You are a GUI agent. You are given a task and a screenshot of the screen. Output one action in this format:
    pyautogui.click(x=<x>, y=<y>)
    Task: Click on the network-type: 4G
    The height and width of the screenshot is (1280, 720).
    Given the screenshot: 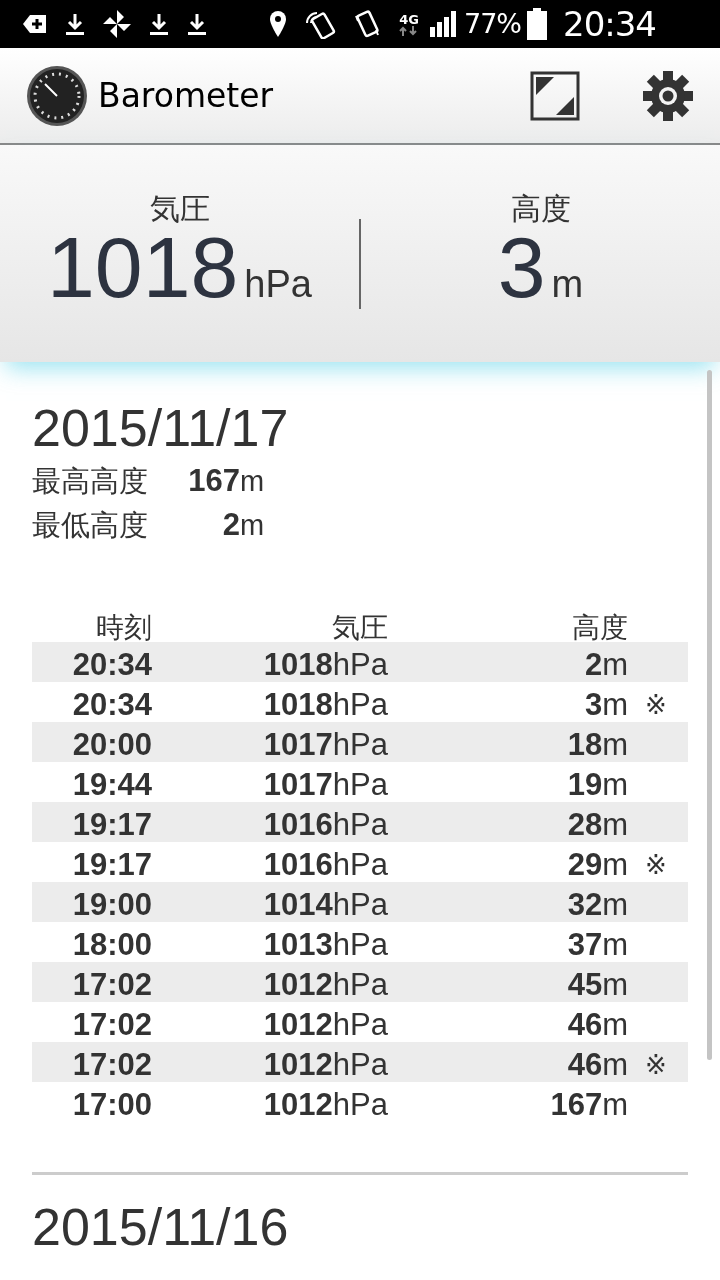 What is the action you would take?
    pyautogui.click(x=409, y=19)
    